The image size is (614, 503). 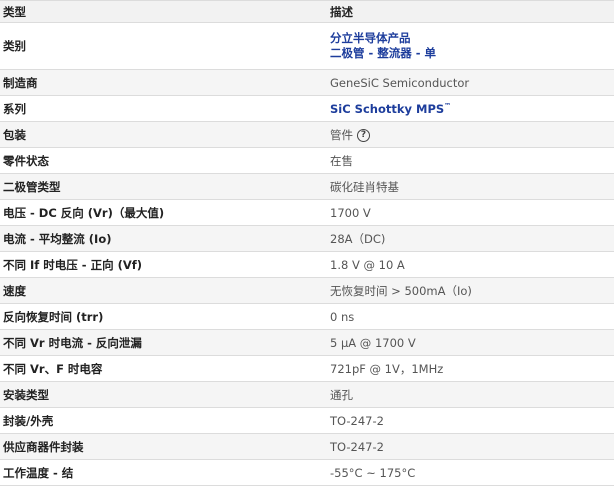 What do you see at coordinates (14, 290) in the screenshot?
I see `attribute-label: 速度` at bounding box center [14, 290].